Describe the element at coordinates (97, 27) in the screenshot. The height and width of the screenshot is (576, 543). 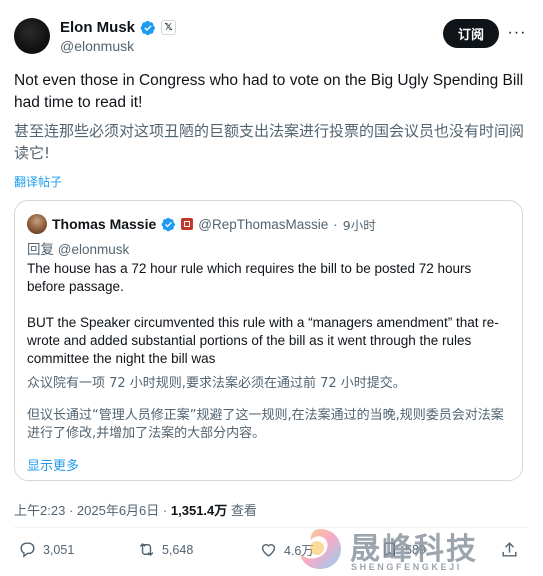
I see `author-display-name: Elon Musk` at that location.